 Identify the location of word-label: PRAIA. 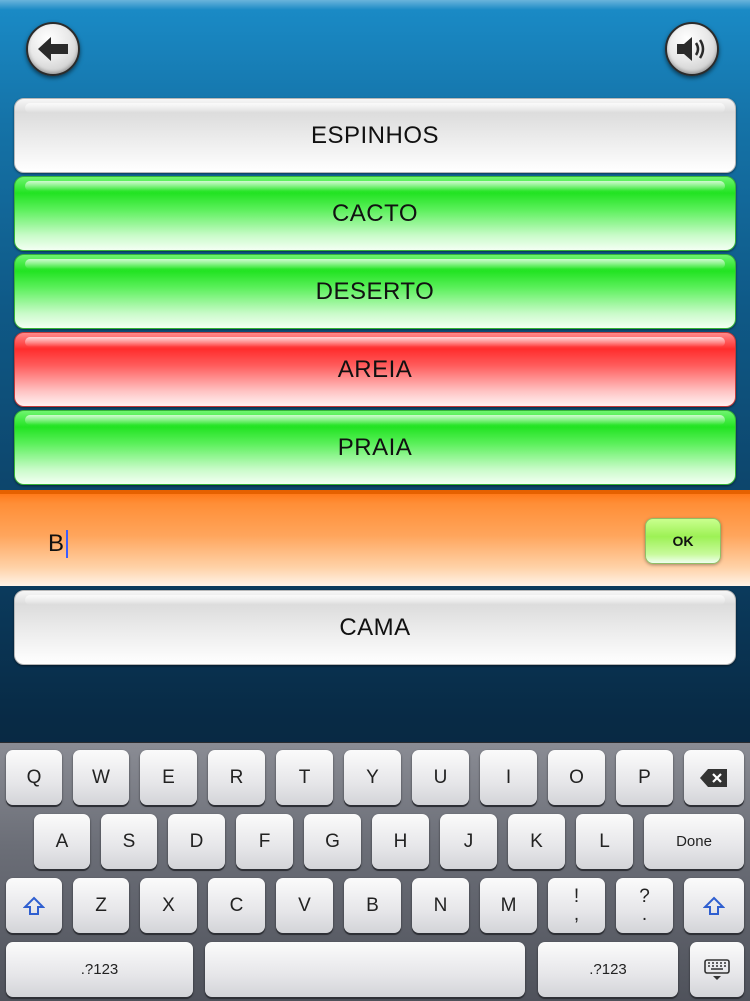
(375, 447).